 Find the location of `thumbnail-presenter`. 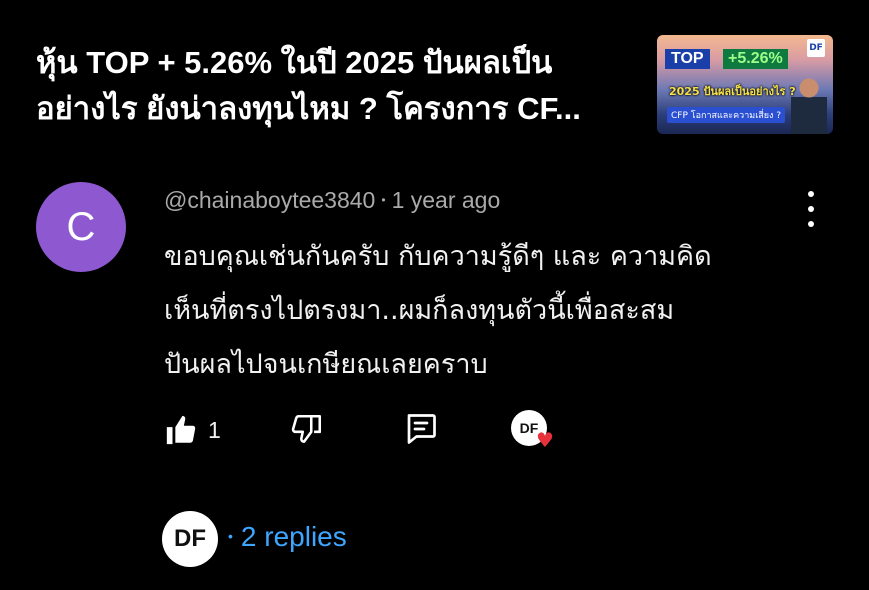

thumbnail-presenter is located at coordinates (809, 104).